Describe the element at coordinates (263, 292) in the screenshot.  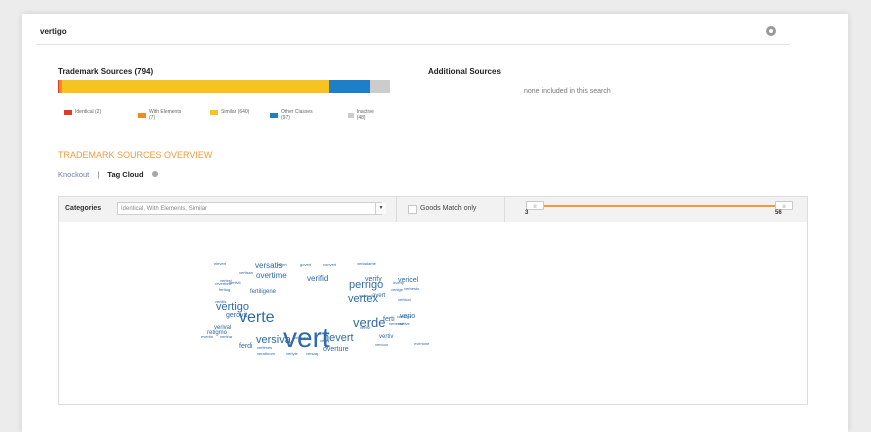
I see `tag-word: fertiligene` at that location.